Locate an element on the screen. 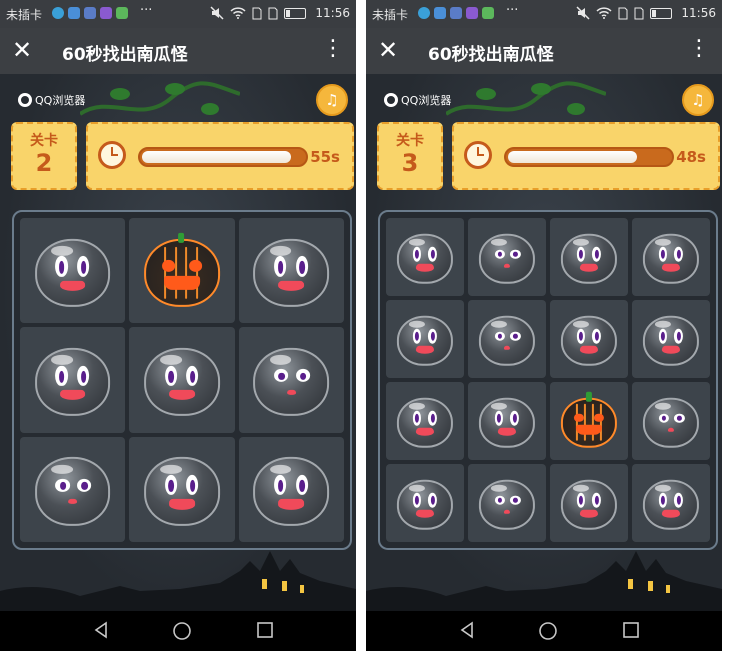  status-bar: 未插卡 ··· 11:56 is located at coordinates (544, 14).